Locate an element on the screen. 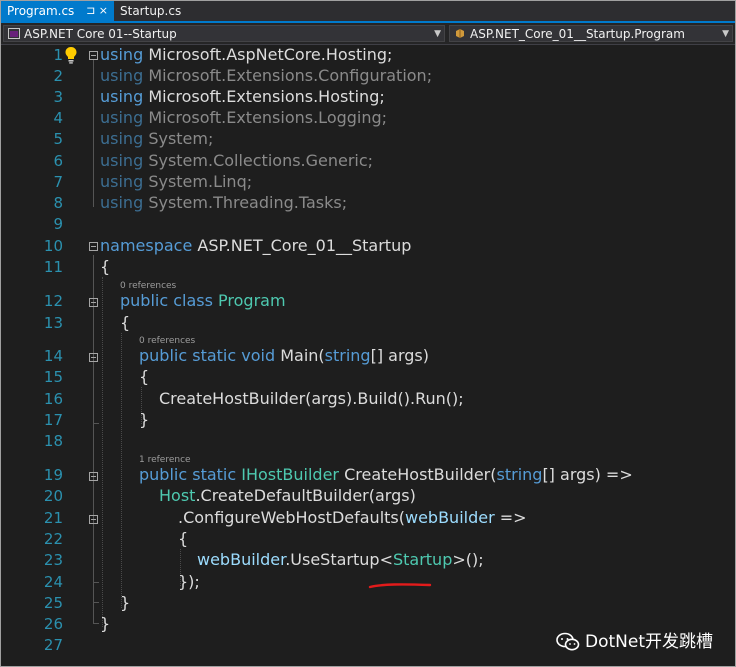 This screenshot has width=736, height=667. pin-close-icon: ⊐ × is located at coordinates (97, 11).